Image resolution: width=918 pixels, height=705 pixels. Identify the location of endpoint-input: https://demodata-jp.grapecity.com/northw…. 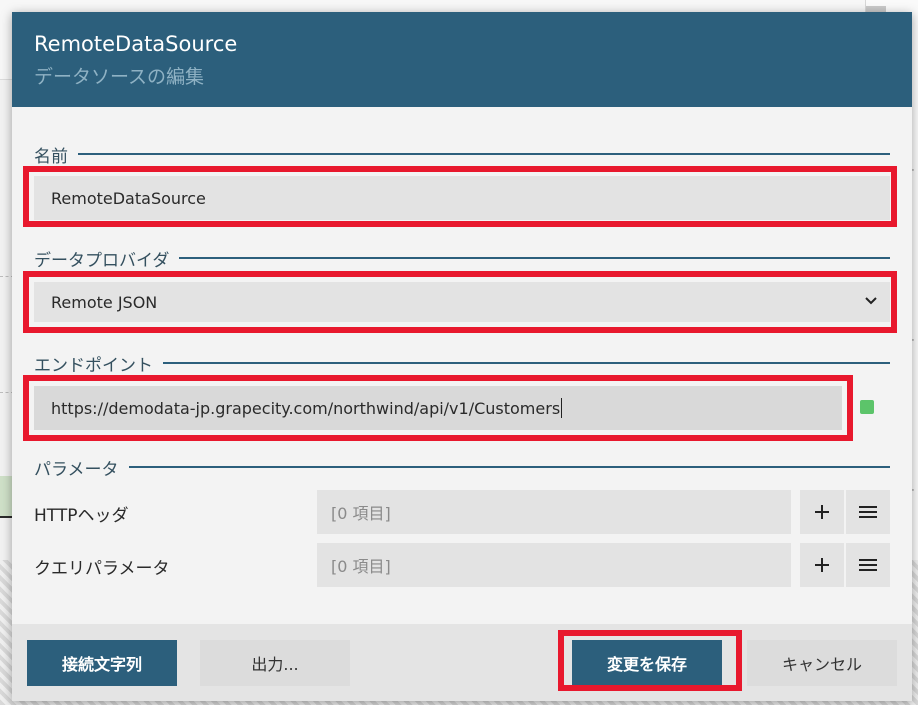
(438, 408).